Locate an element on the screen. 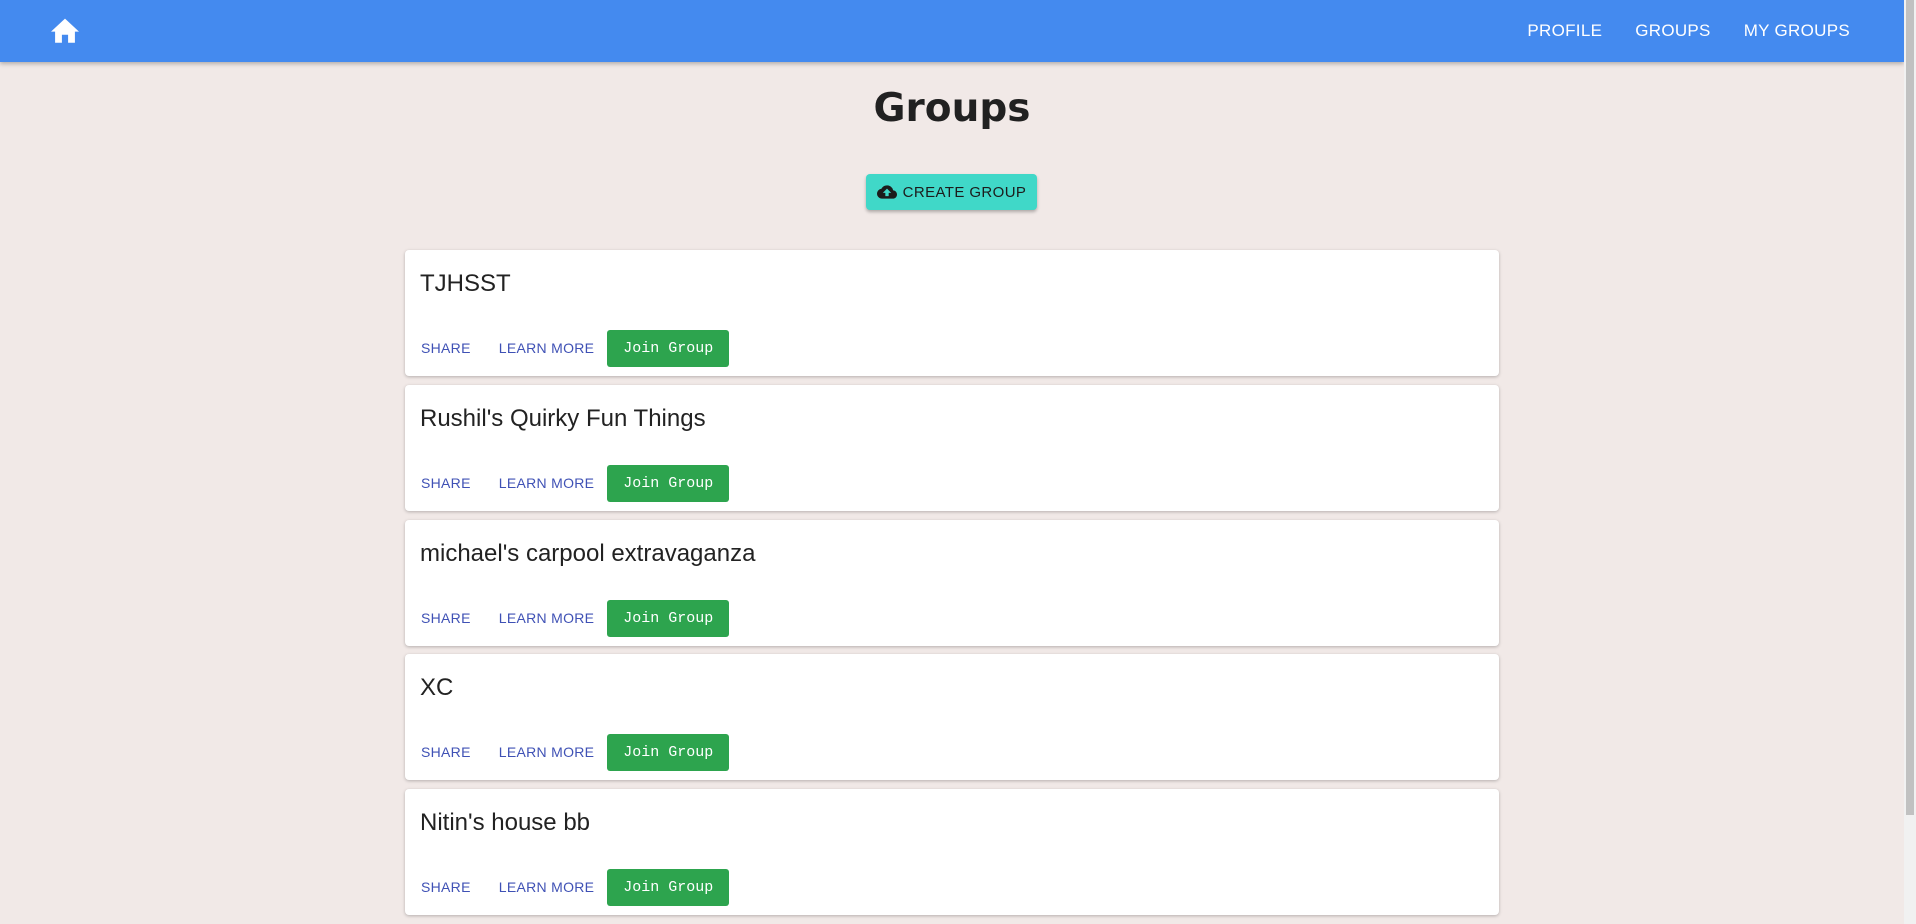  group-name: XC is located at coordinates (437, 687).